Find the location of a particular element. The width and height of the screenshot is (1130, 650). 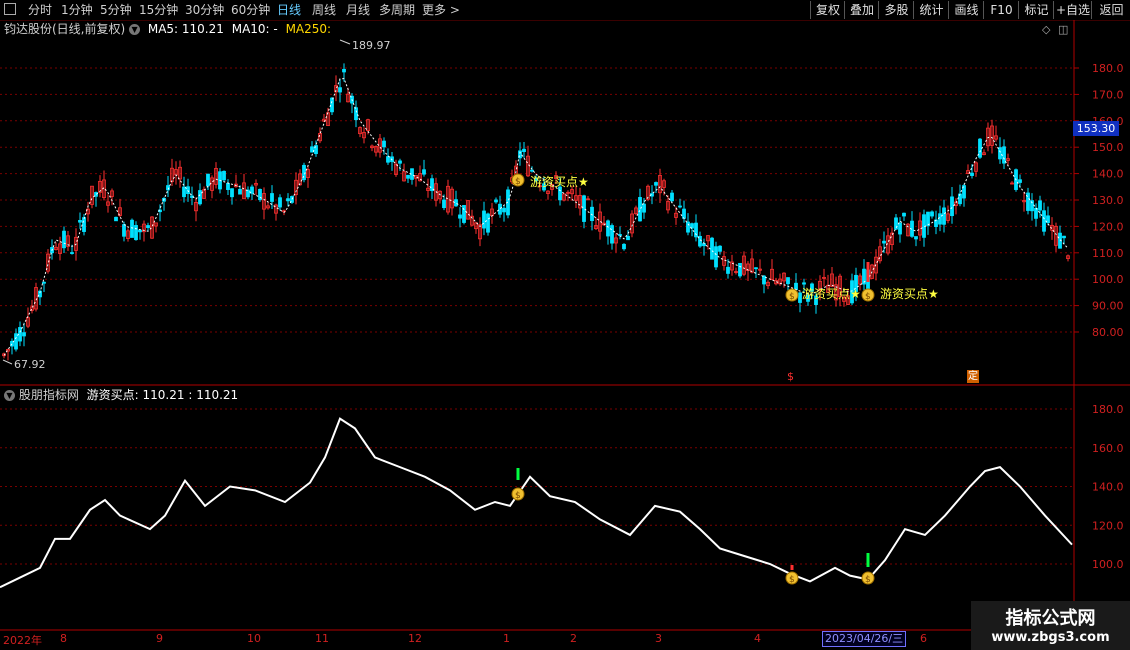

time-label: 12 is located at coordinates (415, 638).